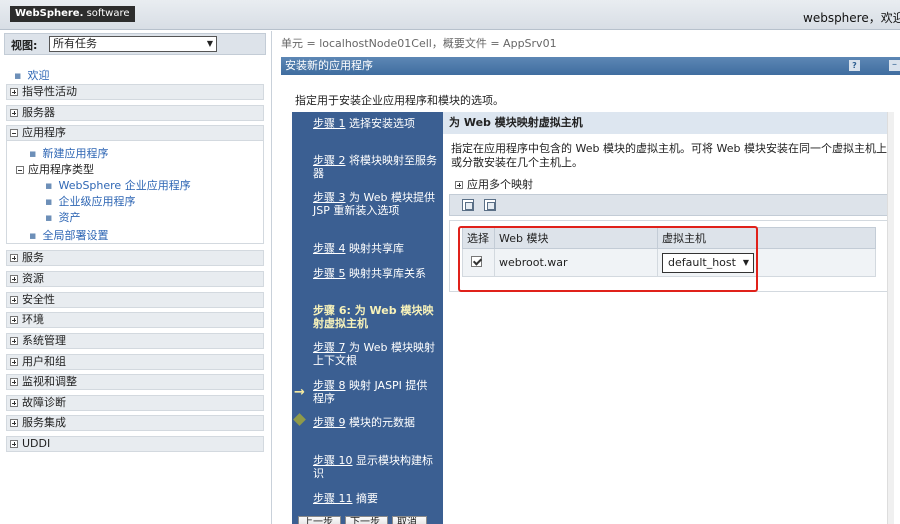  Describe the element at coordinates (668, 123) in the screenshot. I see `content-title: 为 Web 模块映射虚拟主机` at that location.